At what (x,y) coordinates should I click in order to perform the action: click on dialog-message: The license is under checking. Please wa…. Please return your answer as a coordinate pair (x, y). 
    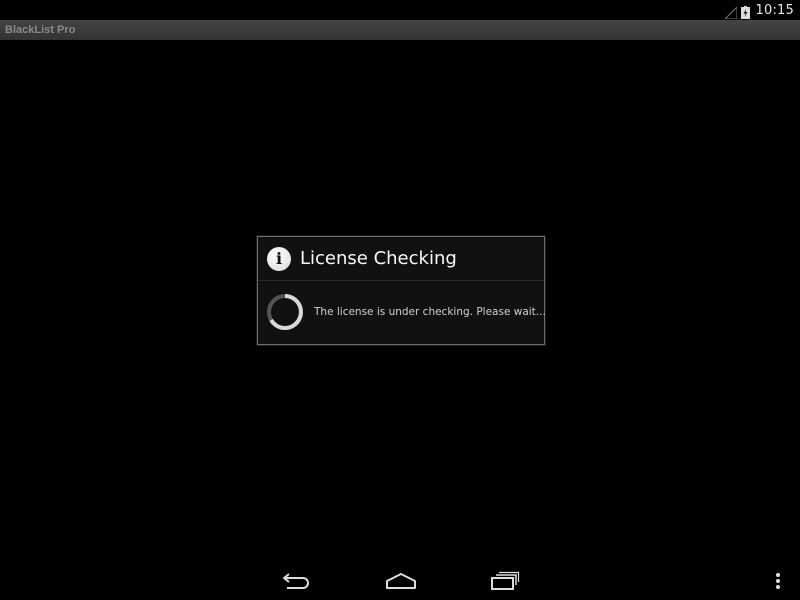
    Looking at the image, I should click on (430, 312).